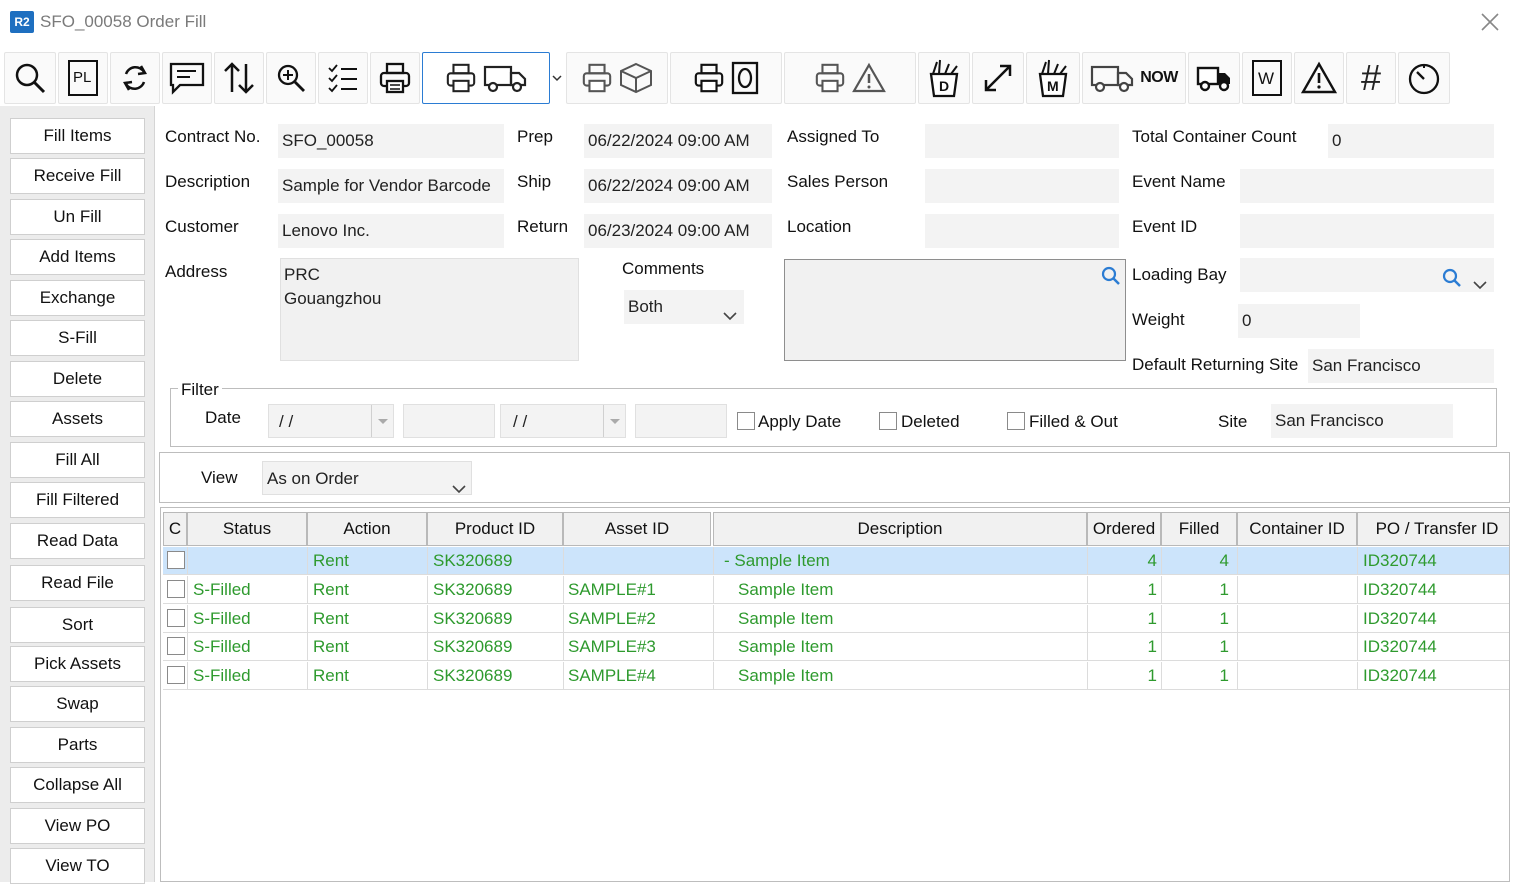 This screenshot has height=884, width=1515. I want to click on comments-select: Both, so click(684, 307).